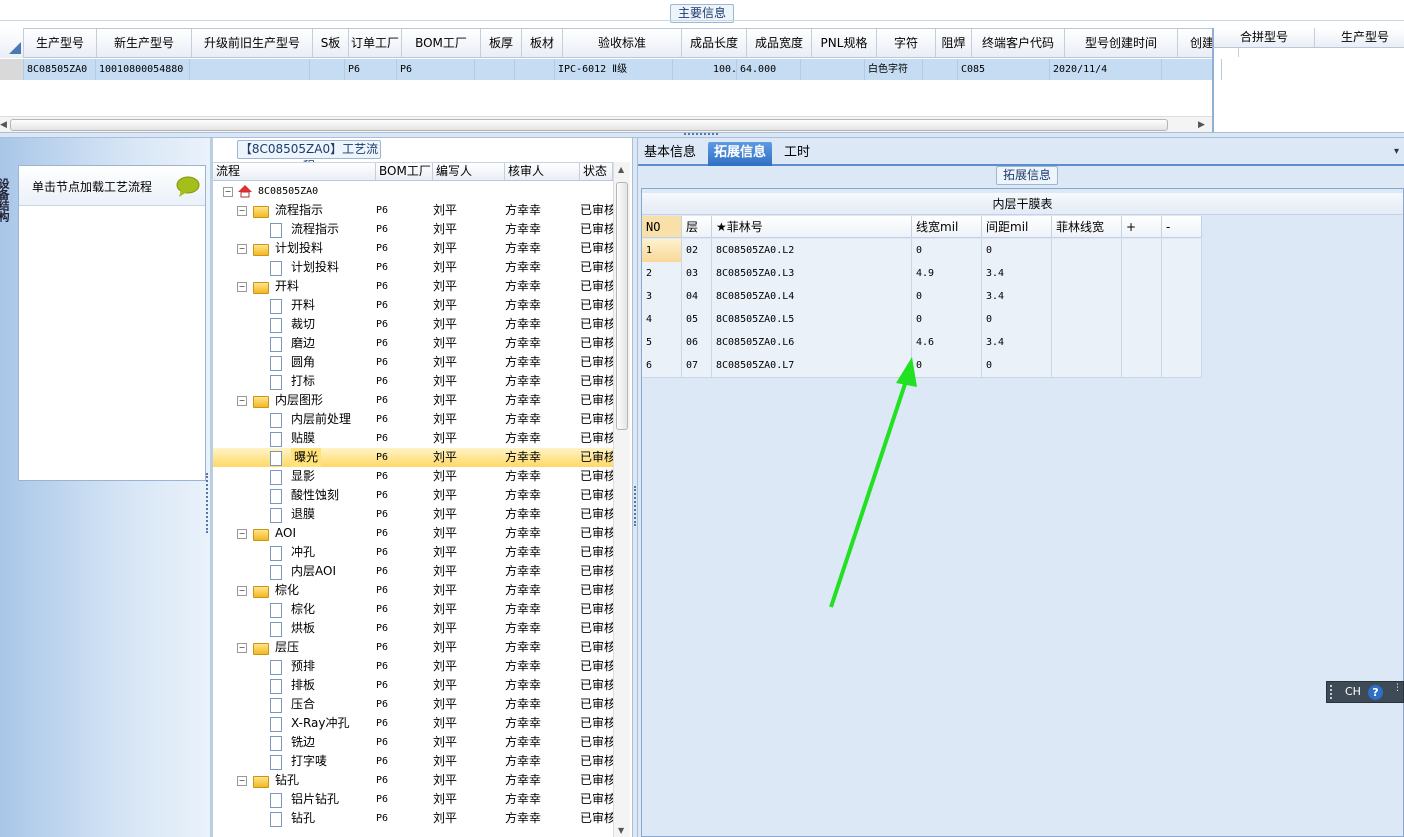  I want to click on dry-film-row: 1 02 8C08505ZA0.L2 0 0, so click(922, 251).